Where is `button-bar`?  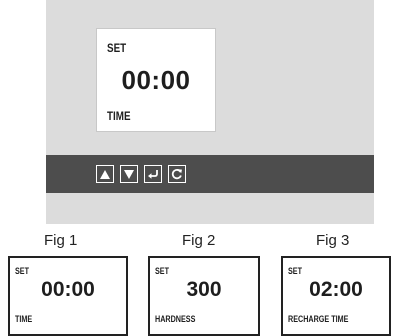 button-bar is located at coordinates (210, 174).